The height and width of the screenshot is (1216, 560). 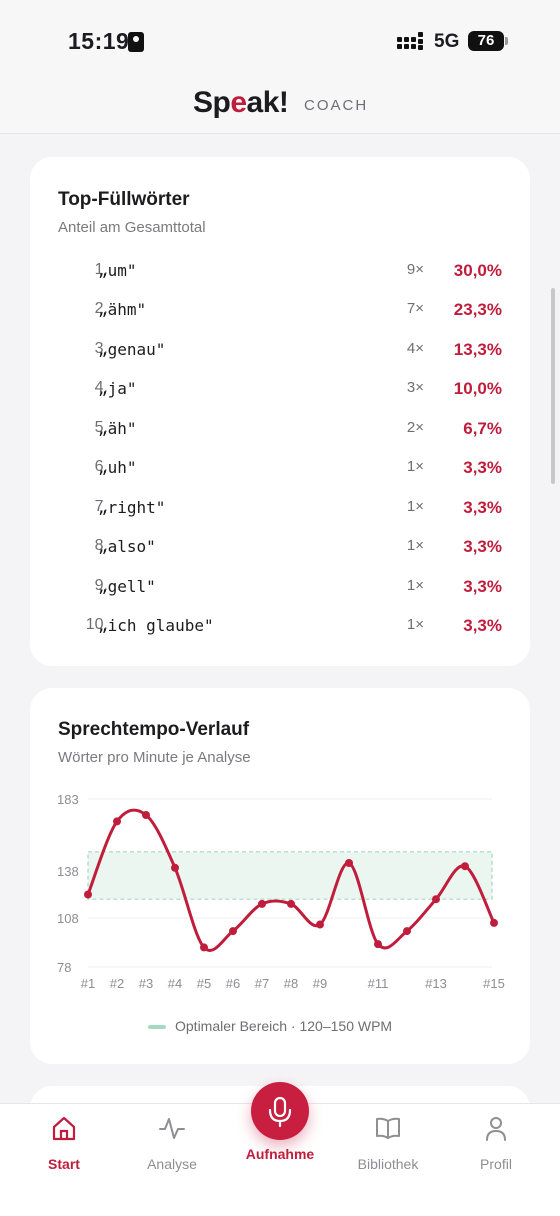 What do you see at coordinates (494, 983) in the screenshot?
I see `x-tick-label: #15` at bounding box center [494, 983].